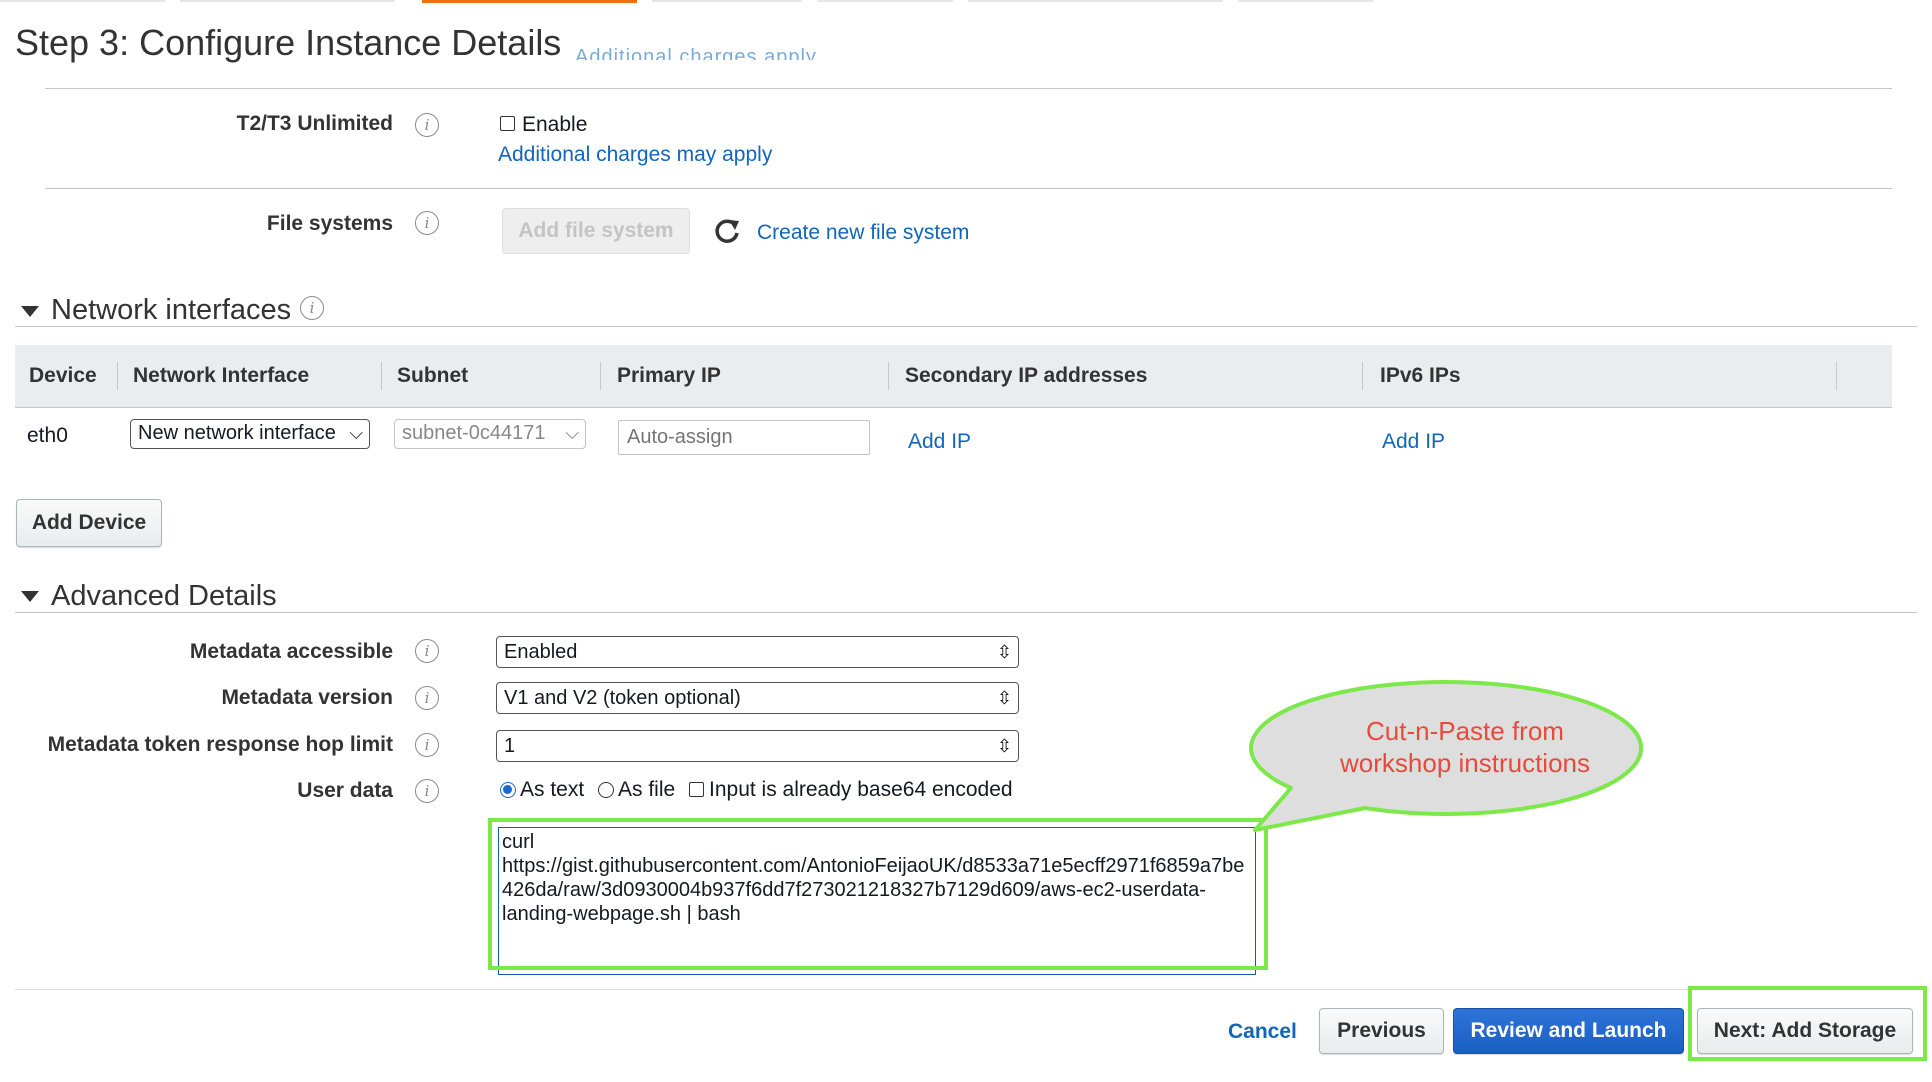  Describe the element at coordinates (1568, 1031) in the screenshot. I see `review-and-launch-button: Review and Launch` at that location.